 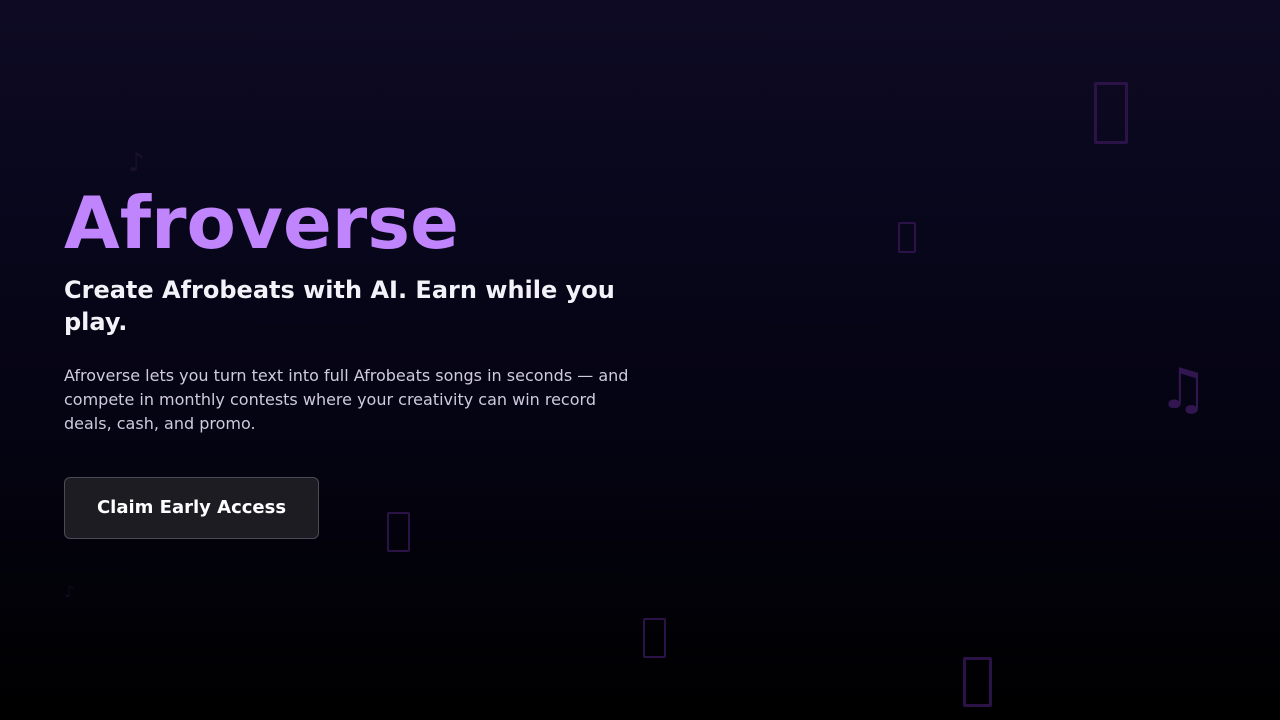 What do you see at coordinates (1183, 389) in the screenshot?
I see `music-note-icon: ♫` at bounding box center [1183, 389].